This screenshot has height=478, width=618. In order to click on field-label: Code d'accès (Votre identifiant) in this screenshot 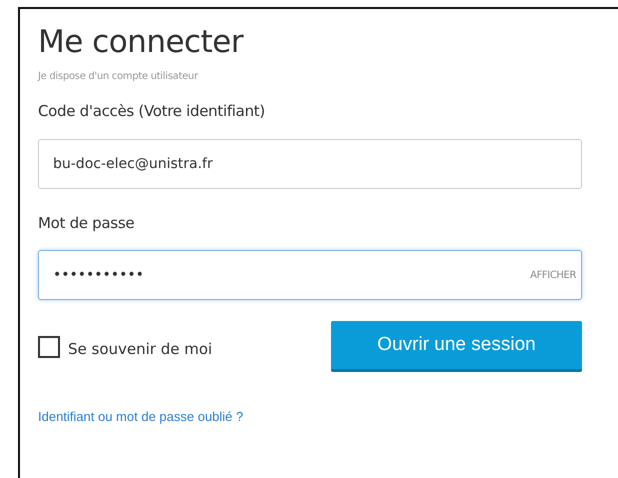, I will do `click(152, 111)`.